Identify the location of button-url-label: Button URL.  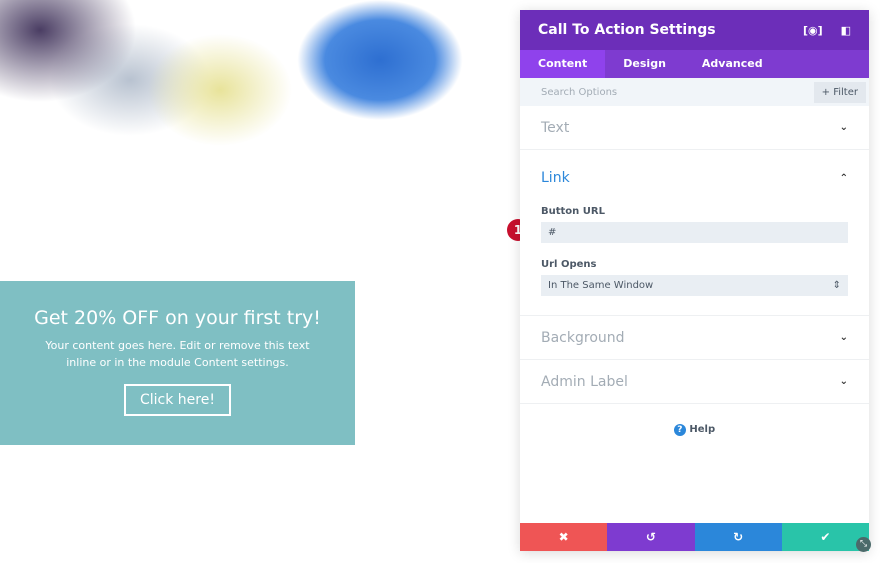
(573, 211).